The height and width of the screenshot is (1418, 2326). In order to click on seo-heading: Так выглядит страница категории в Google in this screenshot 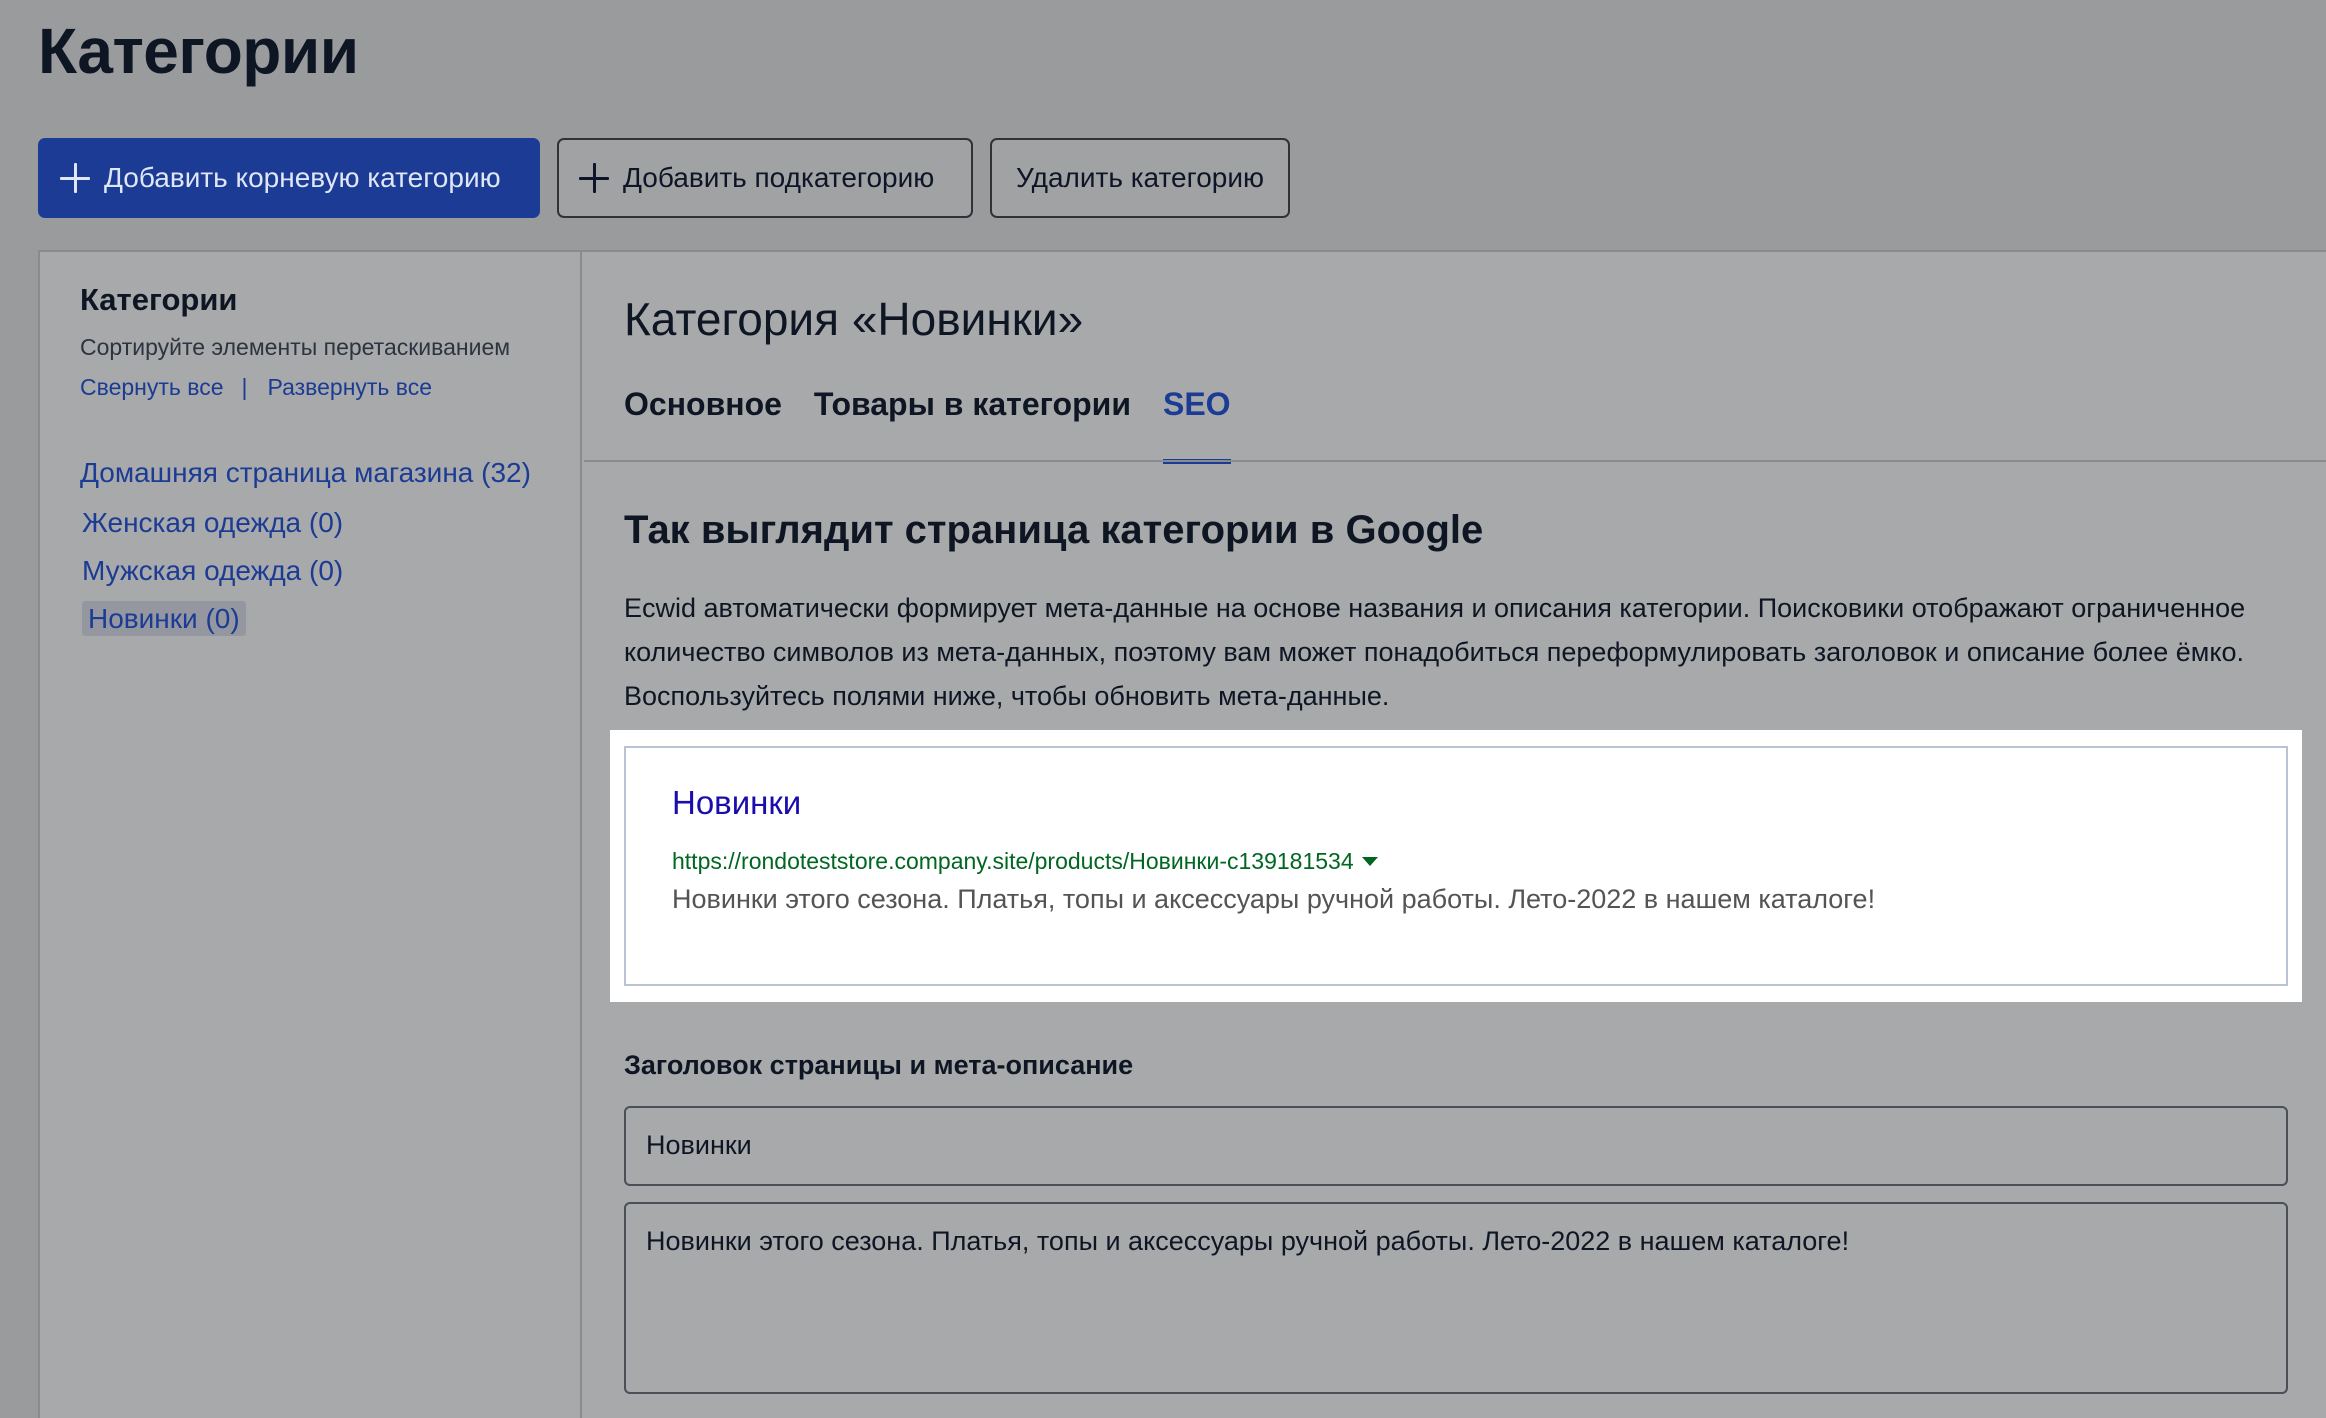, I will do `click(1054, 530)`.